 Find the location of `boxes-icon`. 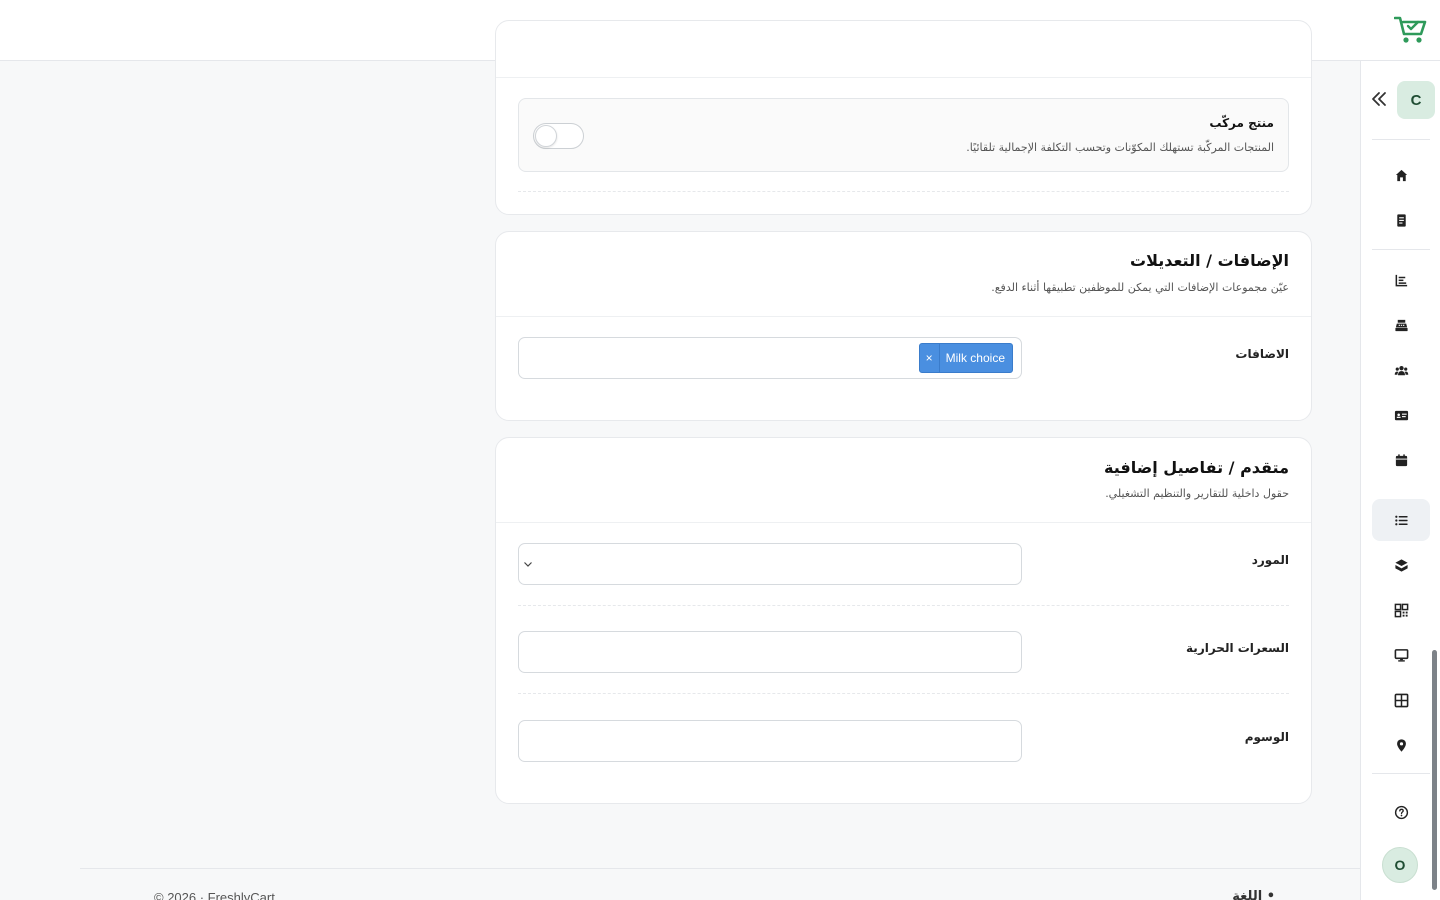

boxes-icon is located at coordinates (1401, 565).